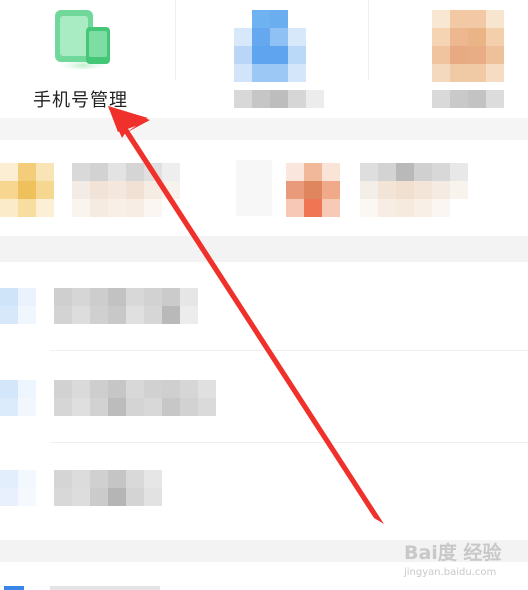  What do you see at coordinates (126, 190) in the screenshot?
I see `promo-text-left` at bounding box center [126, 190].